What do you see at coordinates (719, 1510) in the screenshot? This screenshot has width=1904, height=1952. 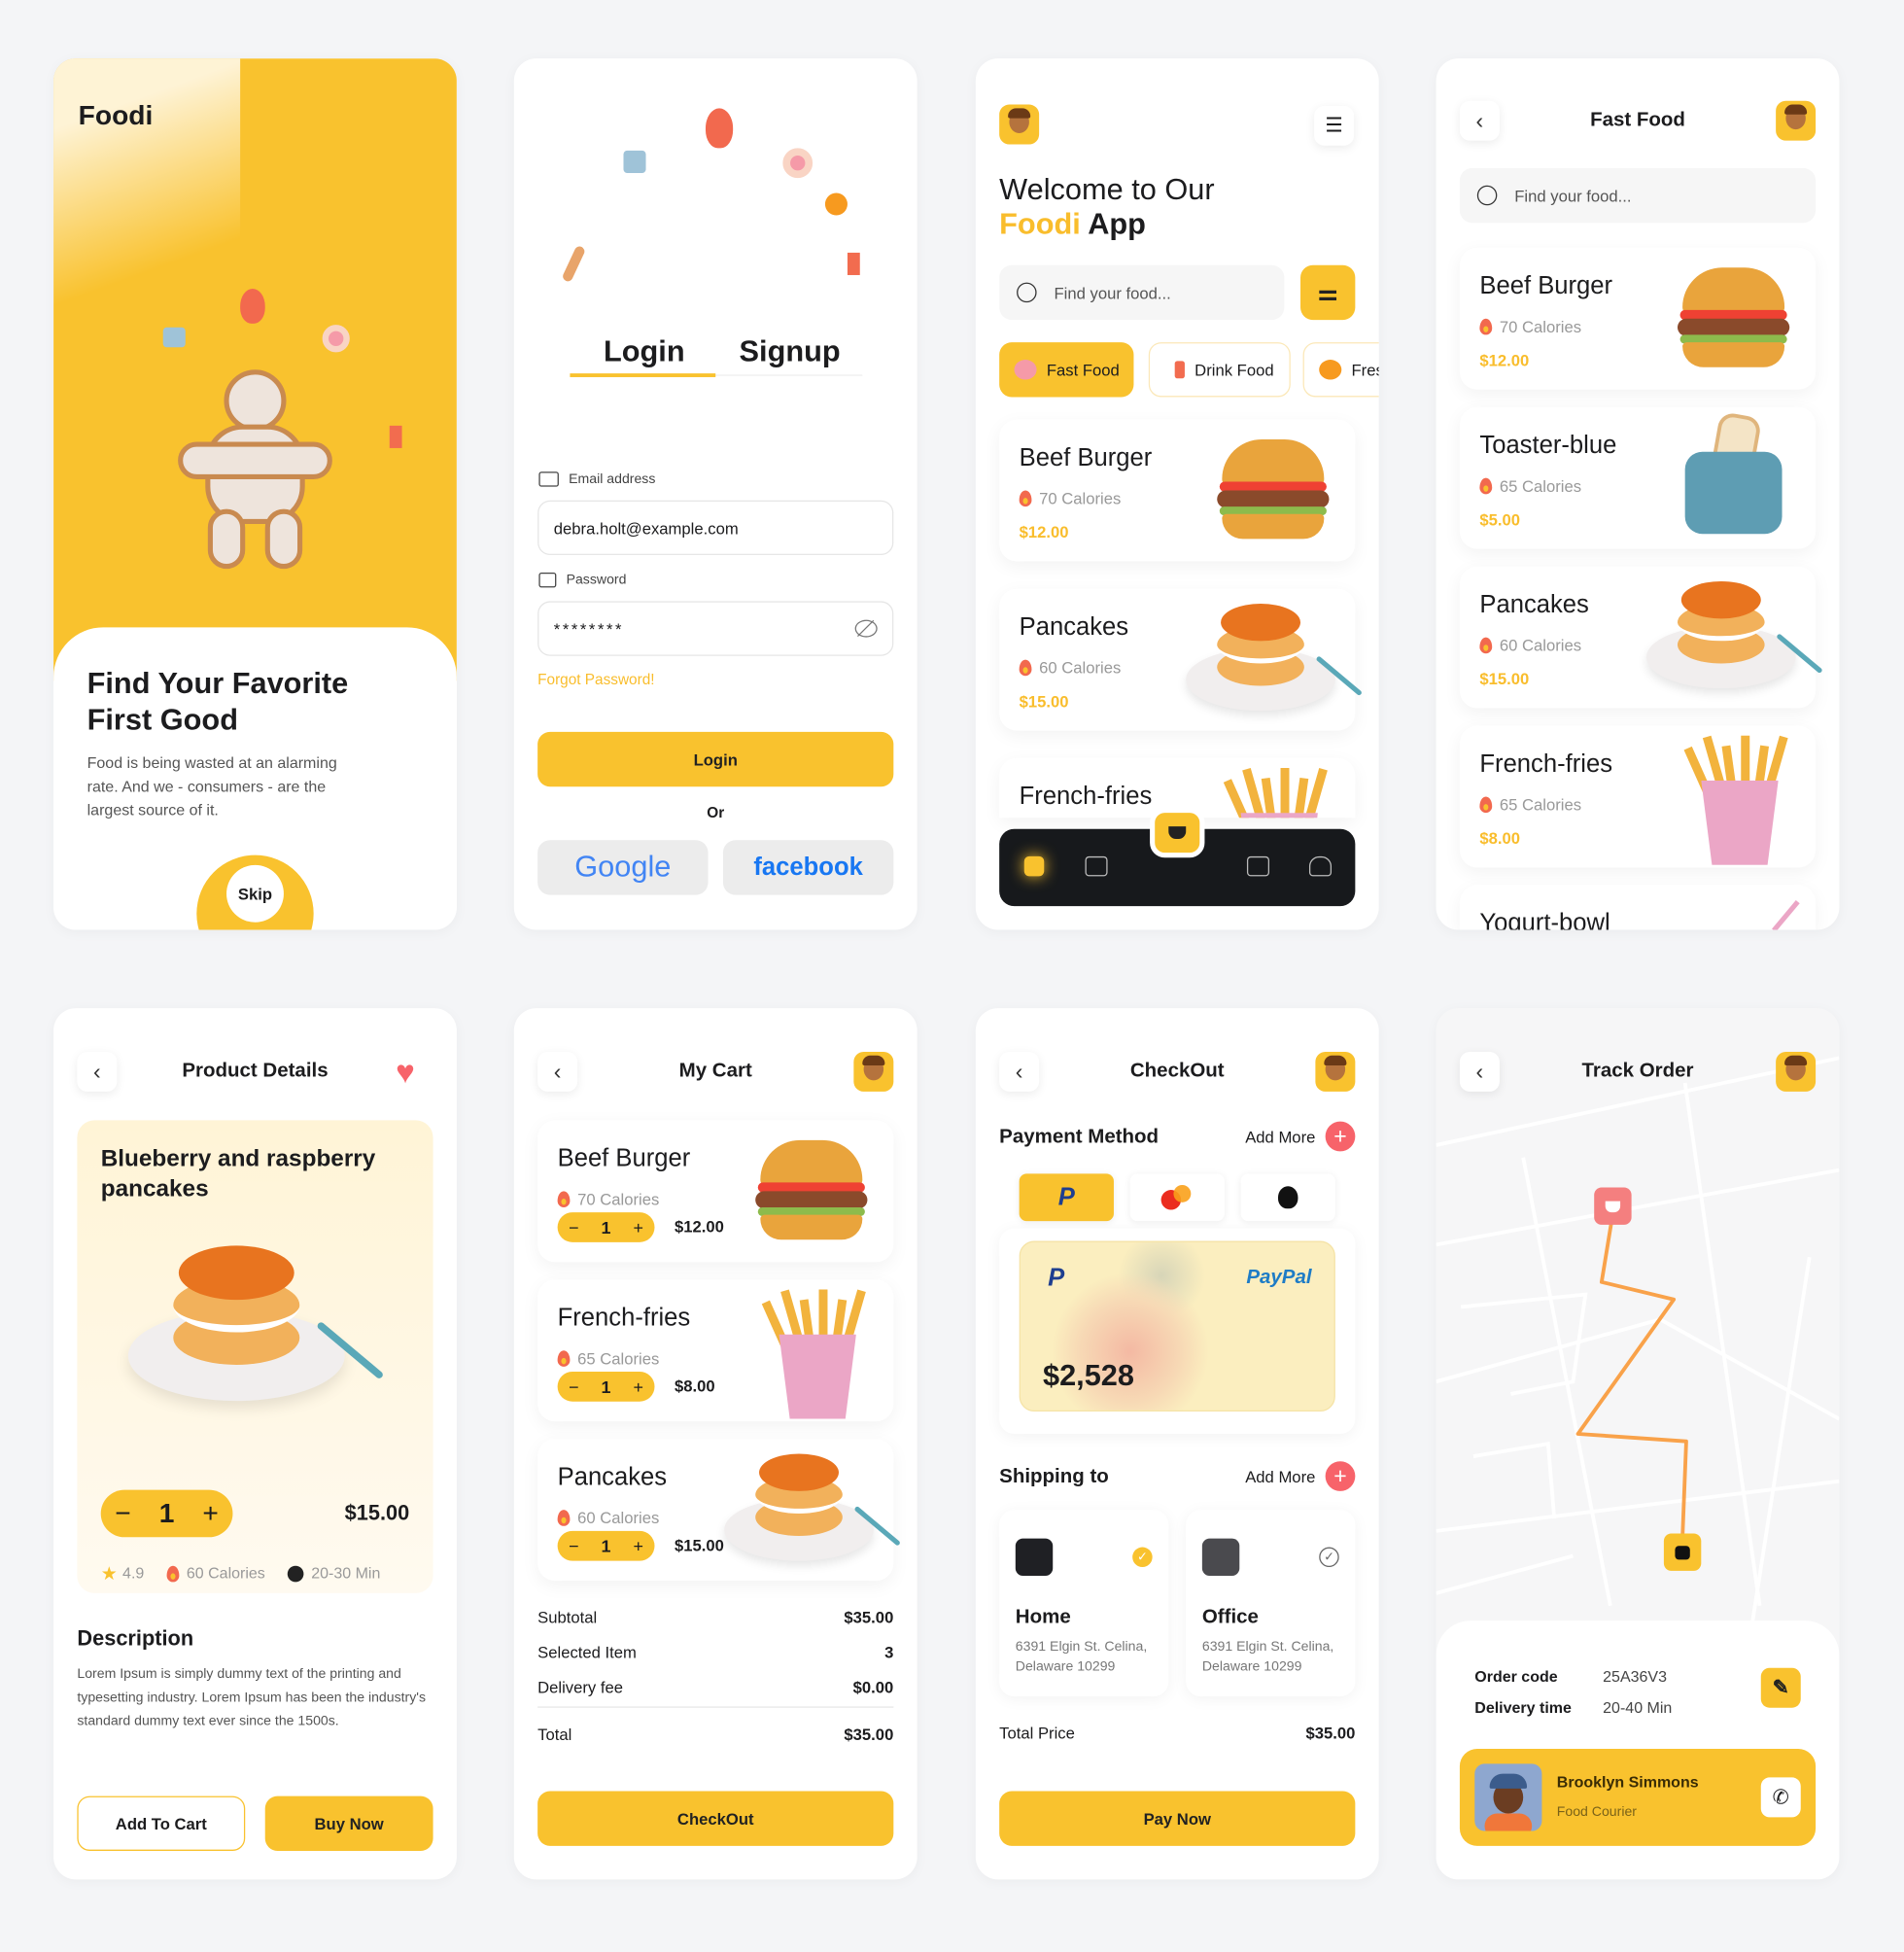 I see `food-item-card: Pancakes 60 Calories − 1 + $15.00` at bounding box center [719, 1510].